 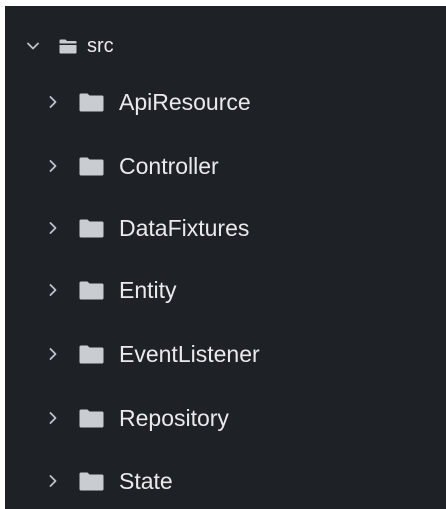 I want to click on tree-item-label: State, so click(x=146, y=480).